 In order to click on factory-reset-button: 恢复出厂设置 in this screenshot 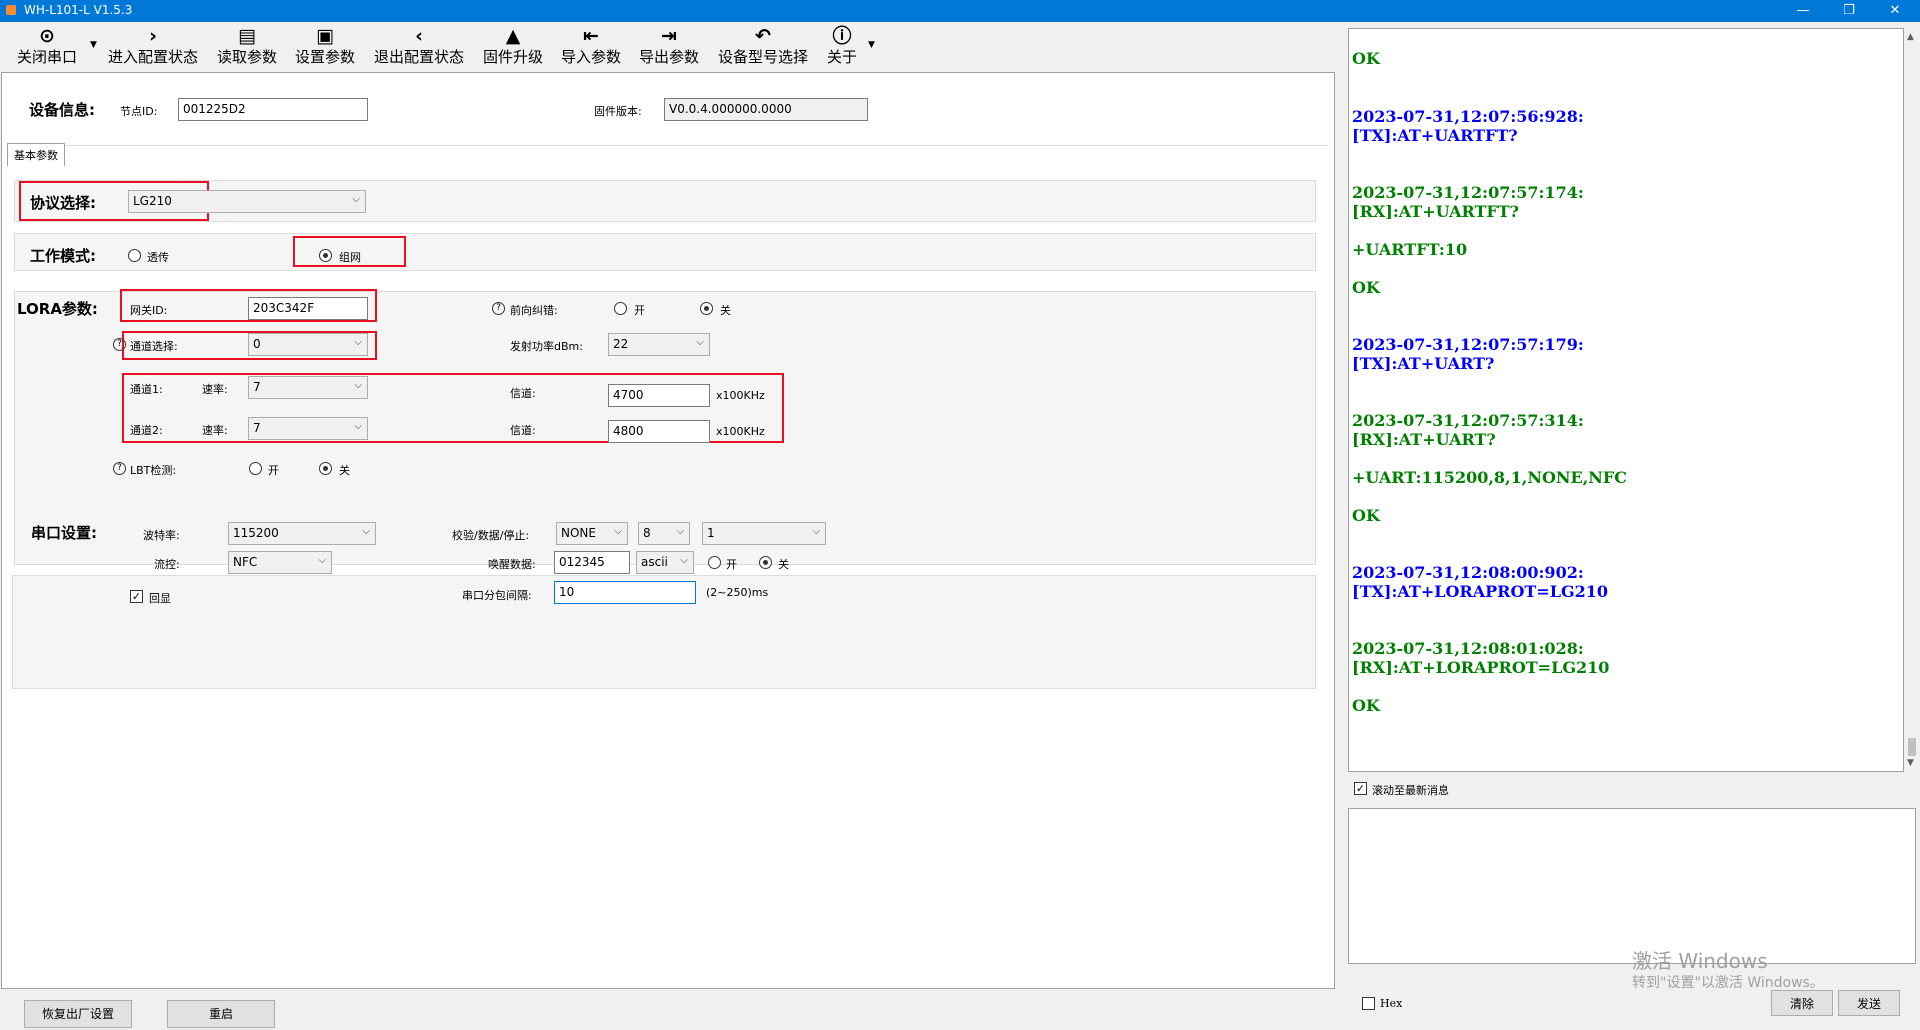, I will do `click(78, 1014)`.